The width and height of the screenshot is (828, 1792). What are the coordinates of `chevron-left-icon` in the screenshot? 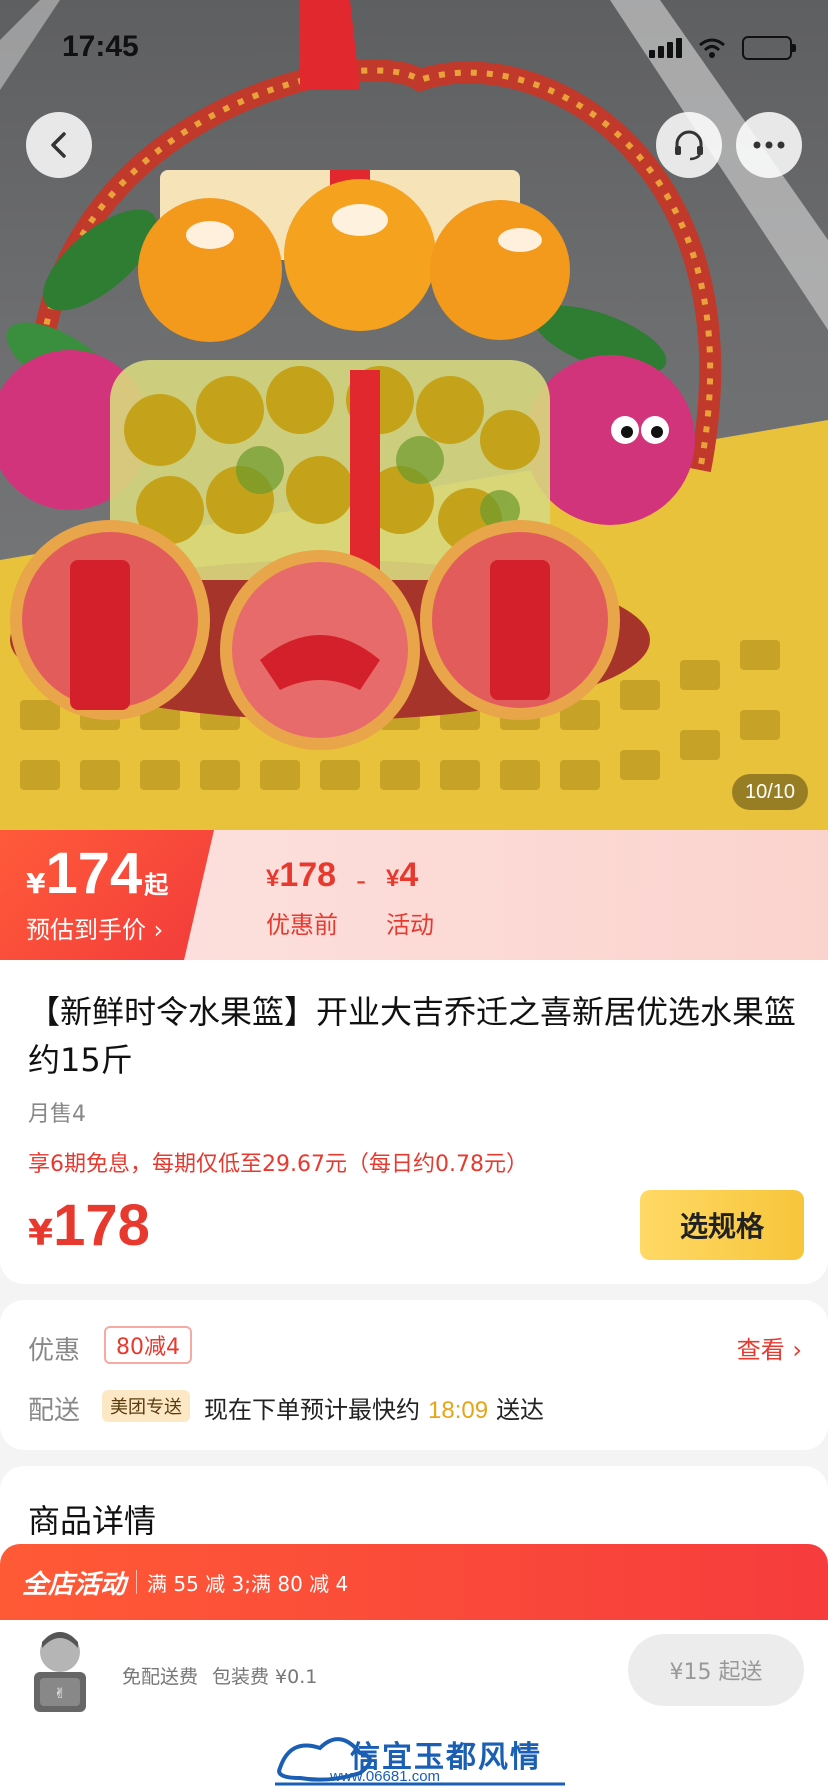 It's located at (58, 145).